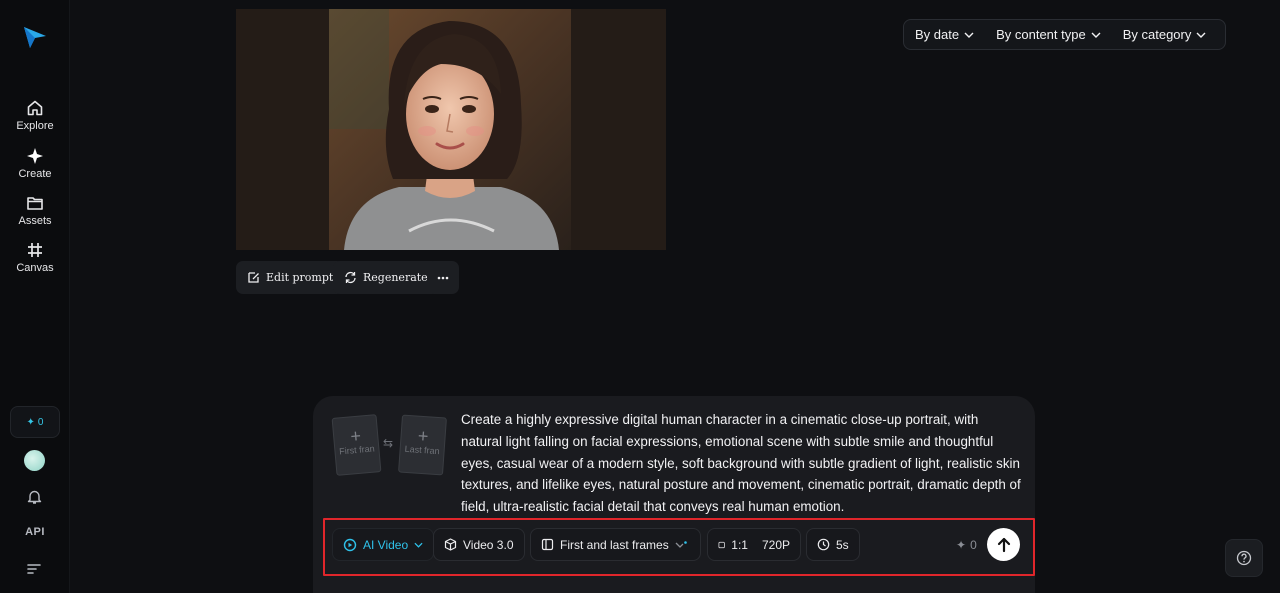  Describe the element at coordinates (823, 544) in the screenshot. I see `clock-icon` at that location.